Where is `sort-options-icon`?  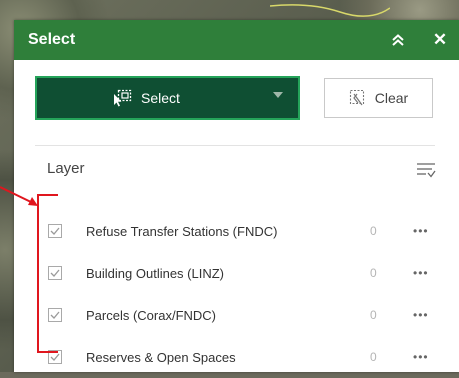 sort-options-icon is located at coordinates (426, 170).